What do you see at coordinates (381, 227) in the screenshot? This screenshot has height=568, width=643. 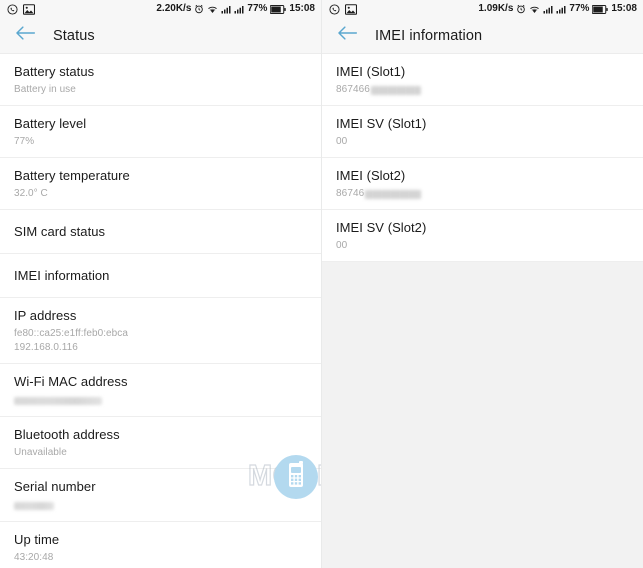 I see `list-item-title: IMEI SV (Slot2)` at bounding box center [381, 227].